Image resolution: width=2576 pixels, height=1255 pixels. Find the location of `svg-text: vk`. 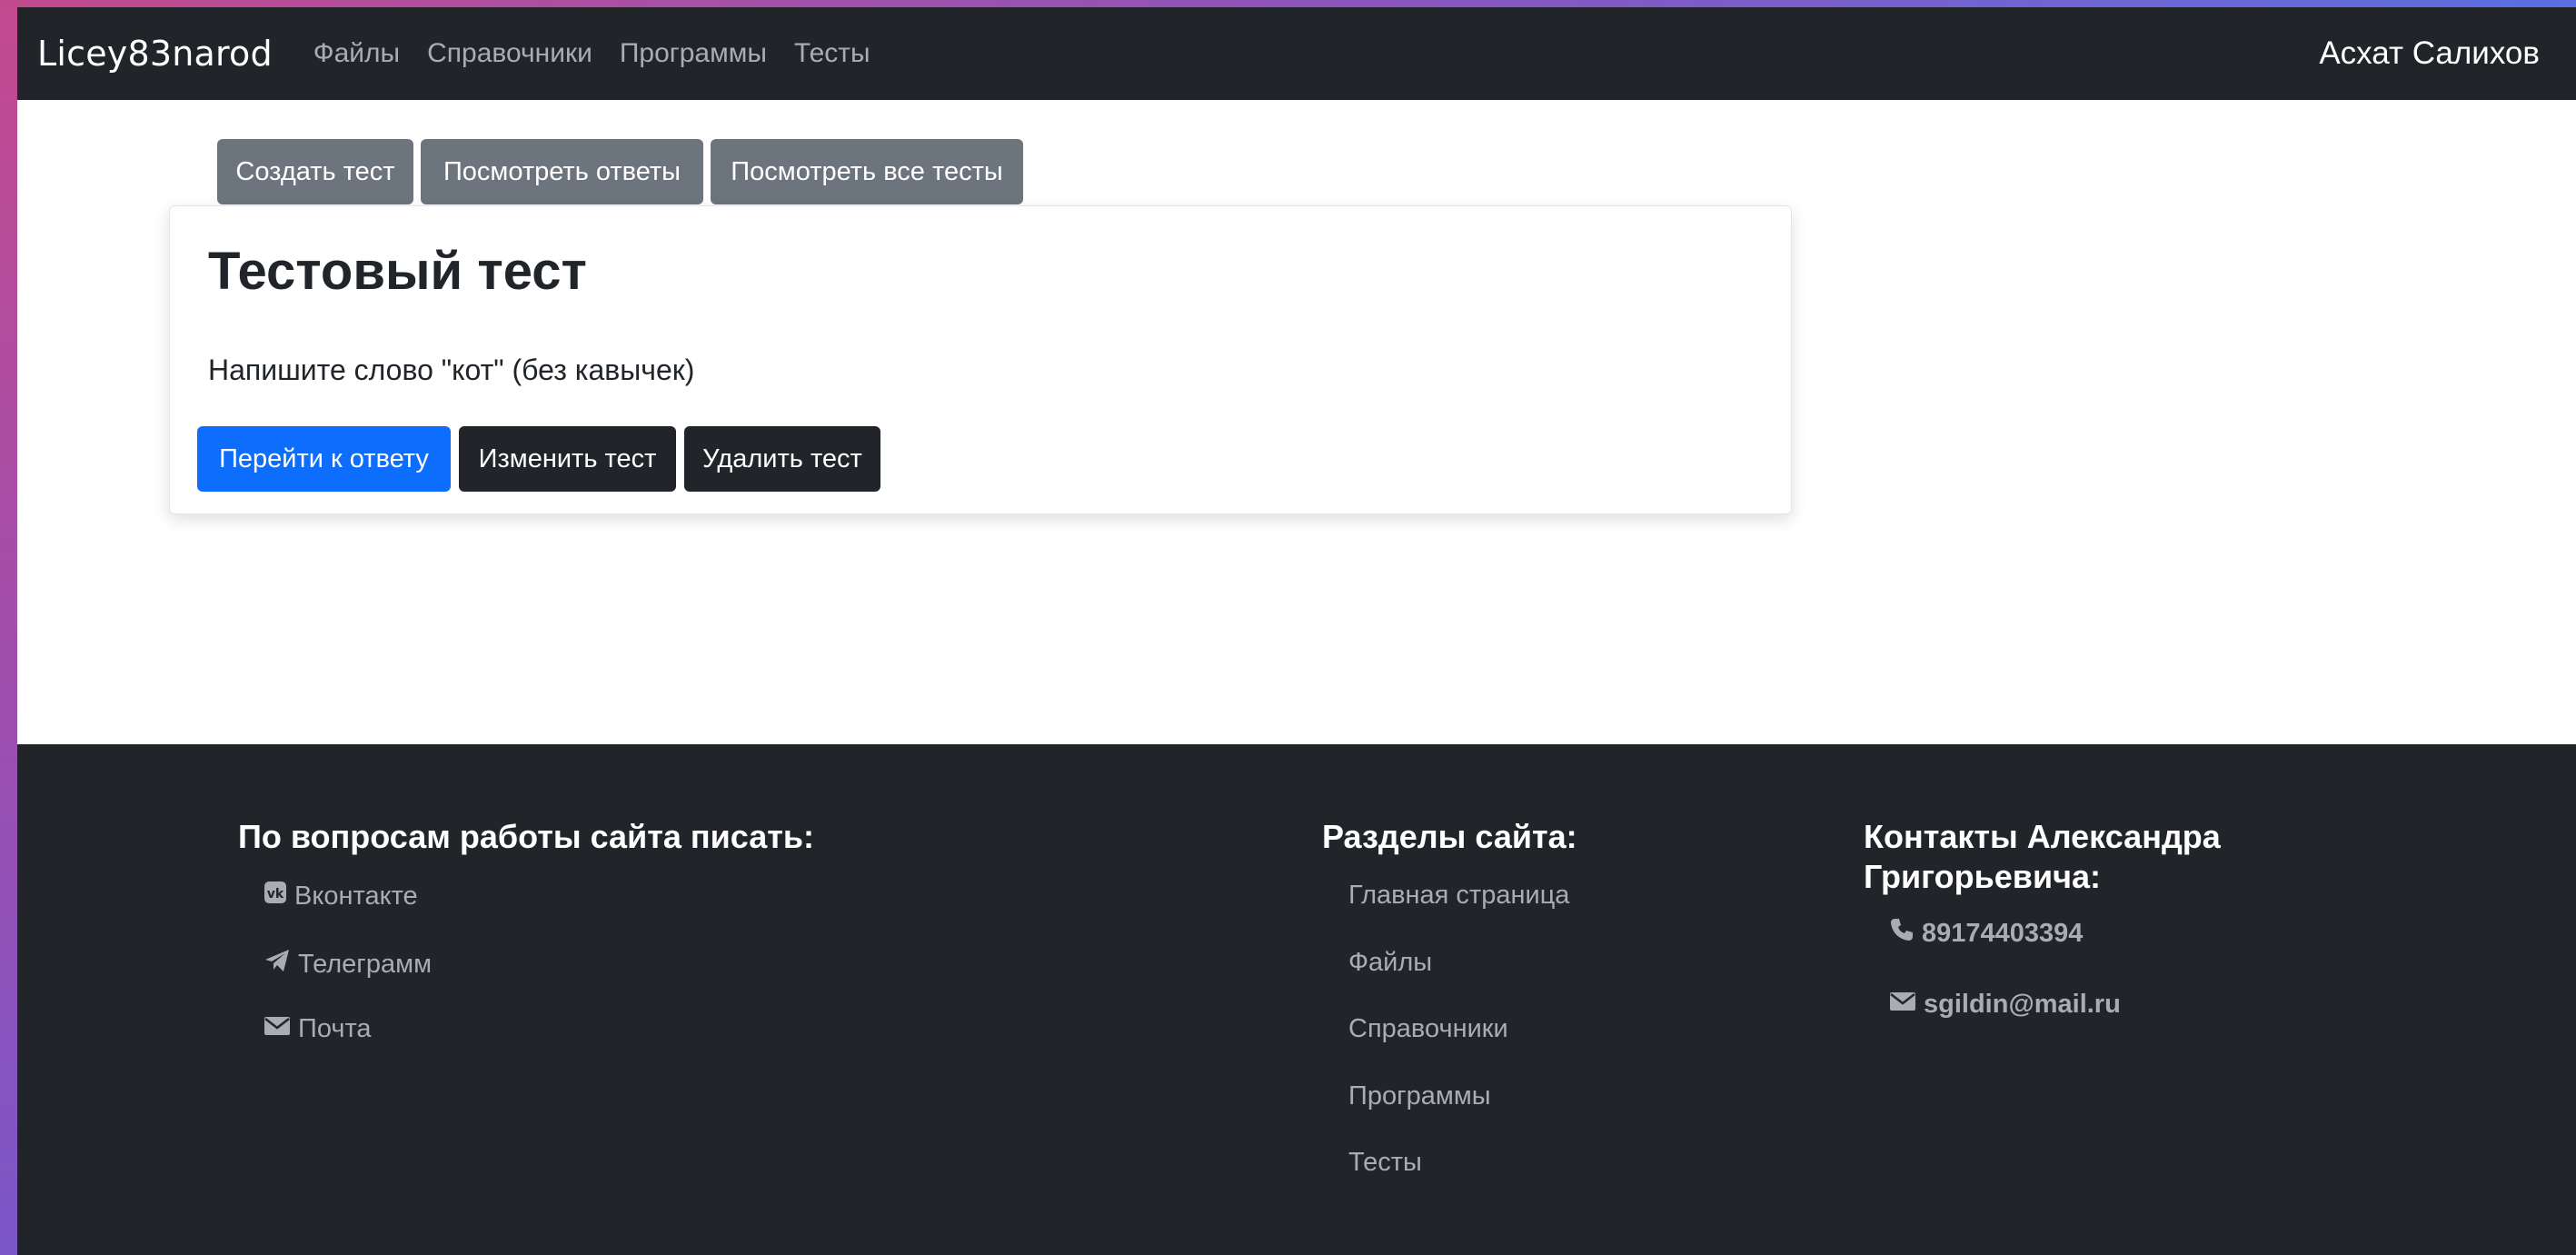

svg-text: vk is located at coordinates (275, 894).